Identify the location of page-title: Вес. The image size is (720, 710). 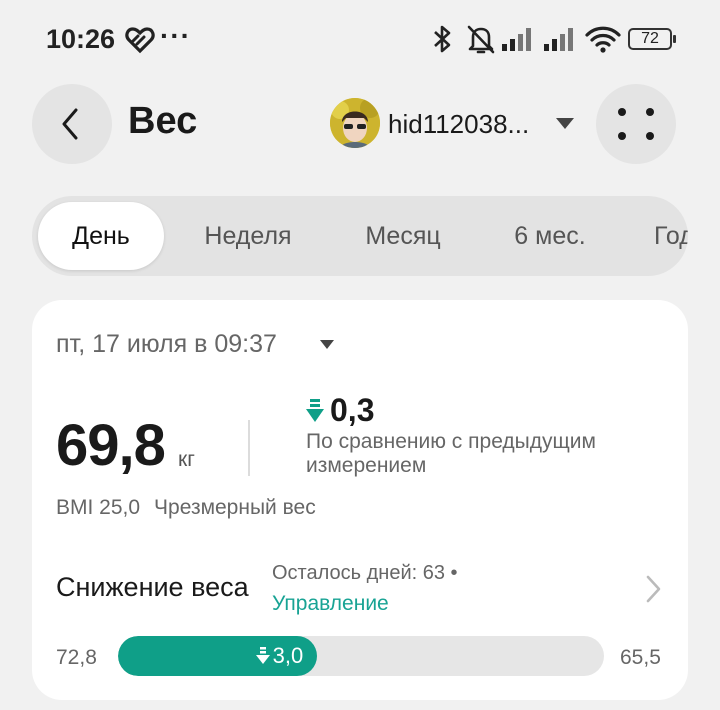
(163, 121).